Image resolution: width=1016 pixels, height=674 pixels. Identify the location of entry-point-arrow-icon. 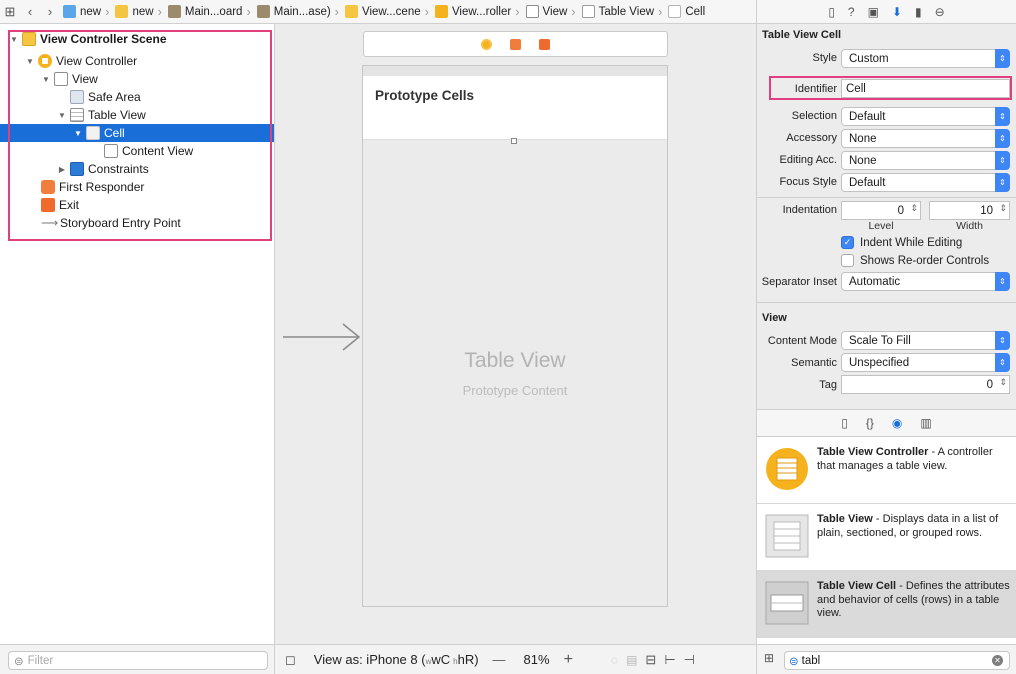
(323, 337).